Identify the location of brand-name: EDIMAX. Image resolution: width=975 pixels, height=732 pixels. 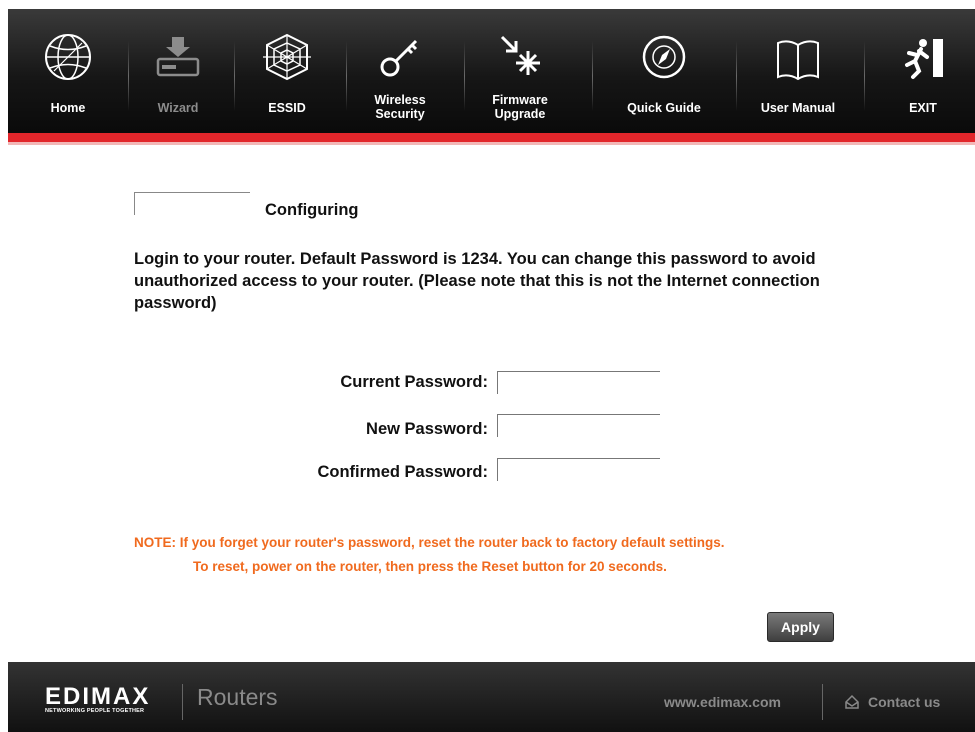
(98, 696).